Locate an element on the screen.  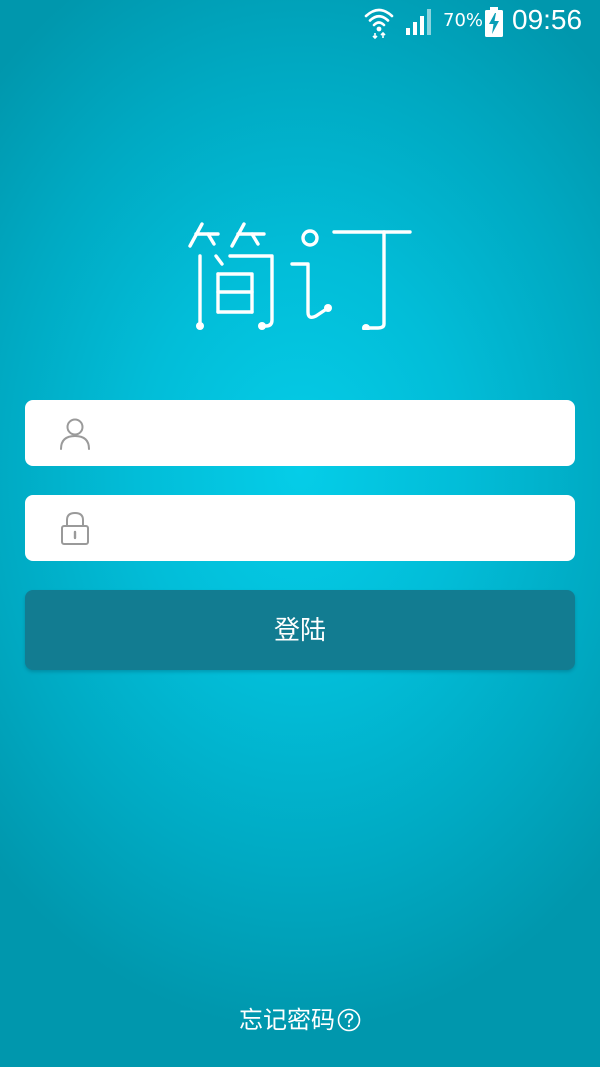
forgot-password-link: 忘记密码 is located at coordinates (300, 1017).